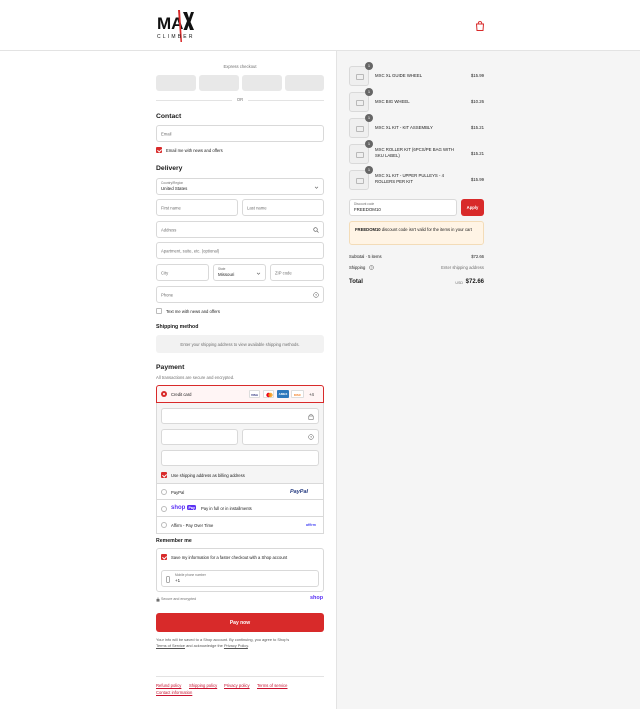 This screenshot has height=709, width=640. I want to click on mastercard-icon, so click(268, 394).